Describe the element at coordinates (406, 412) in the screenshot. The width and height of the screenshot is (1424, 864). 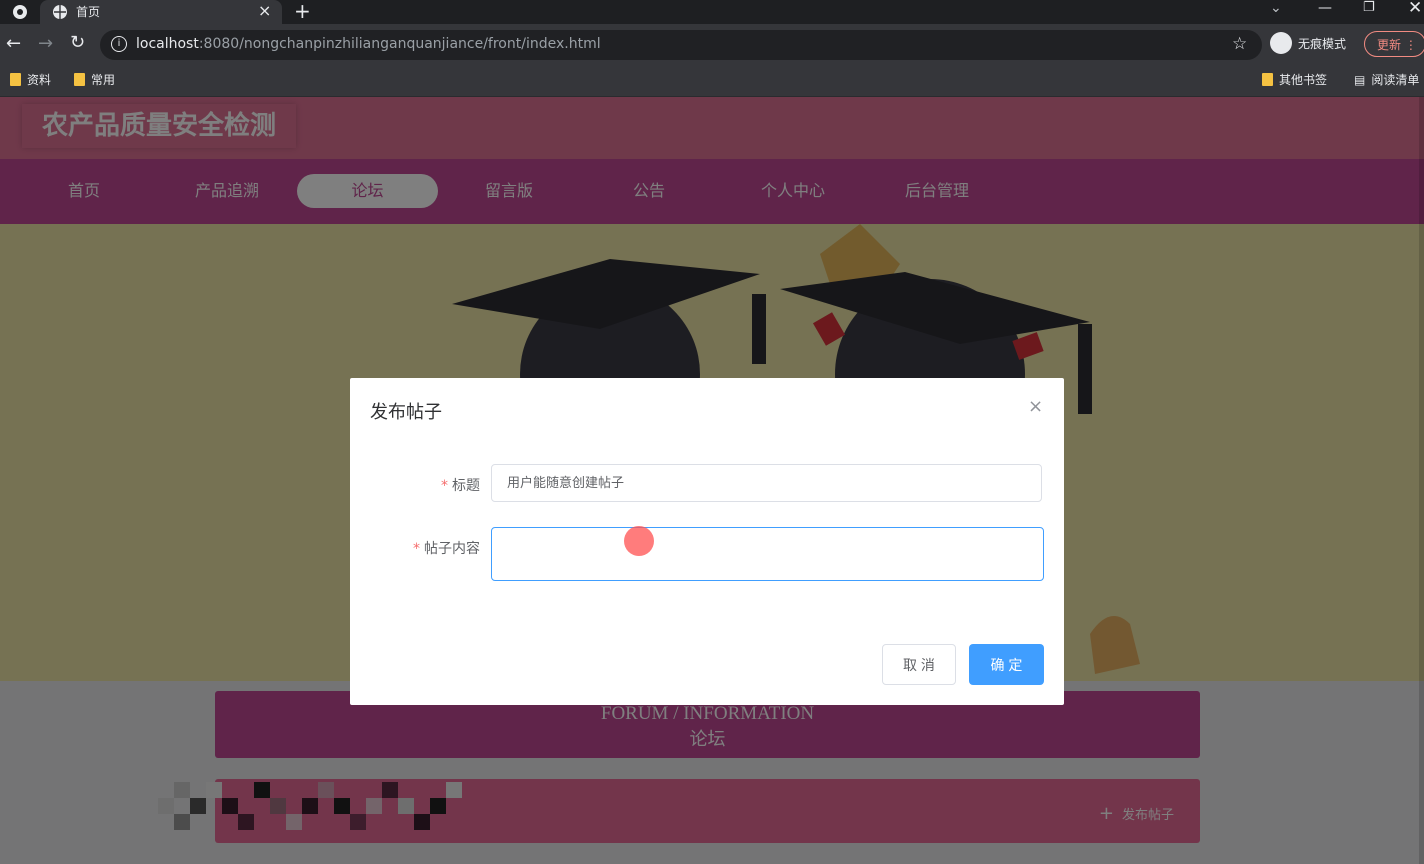
I see `dialog-title: 发布帖子` at that location.